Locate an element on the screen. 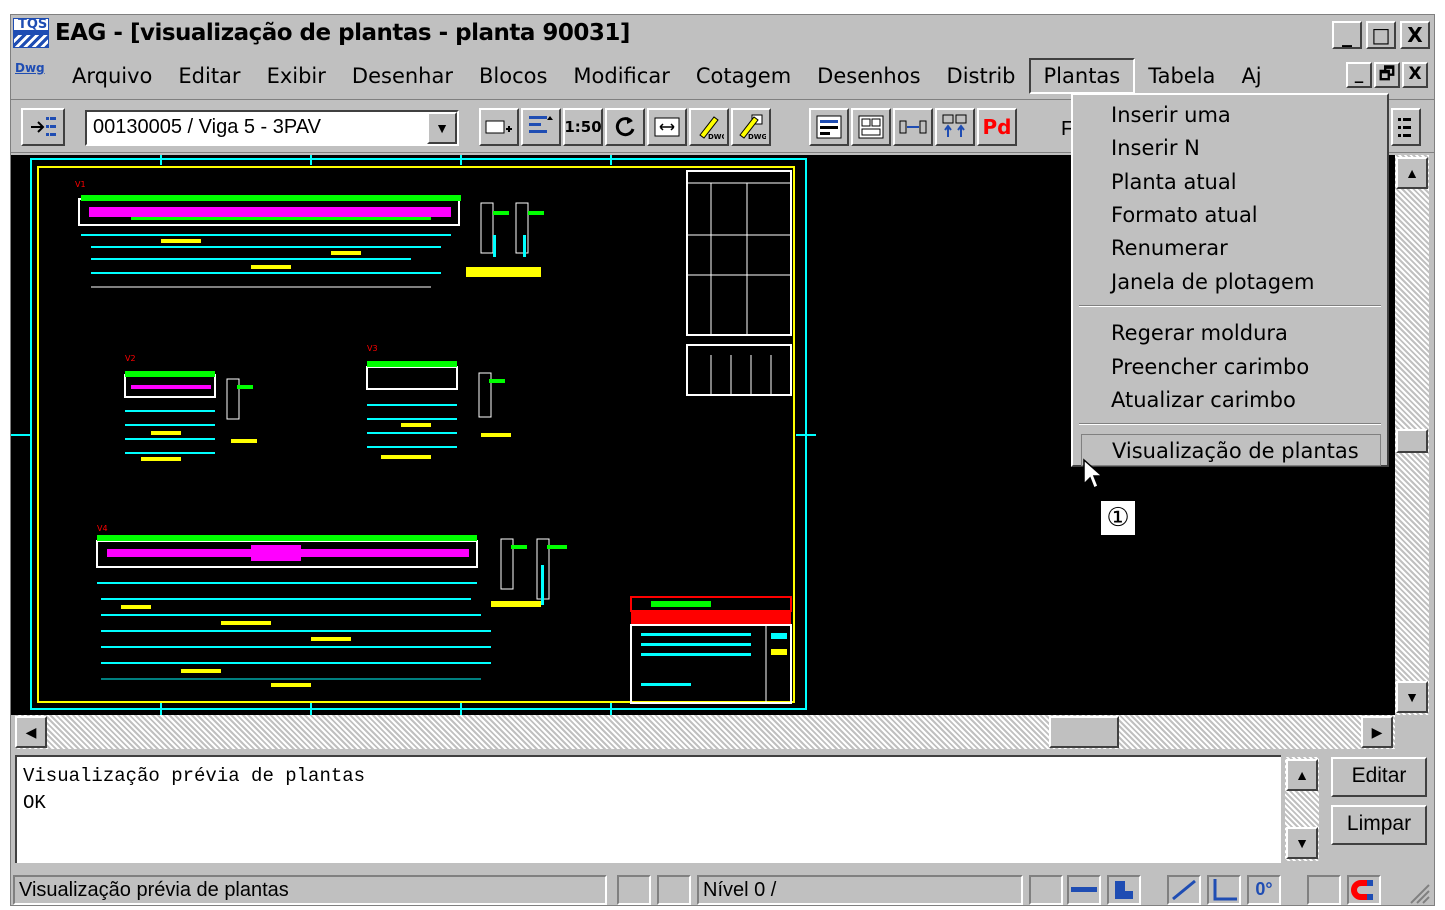 The width and height of the screenshot is (1445, 910). menu-item-preencher-carimbo: Preencher carimbo is located at coordinates (1231, 367).